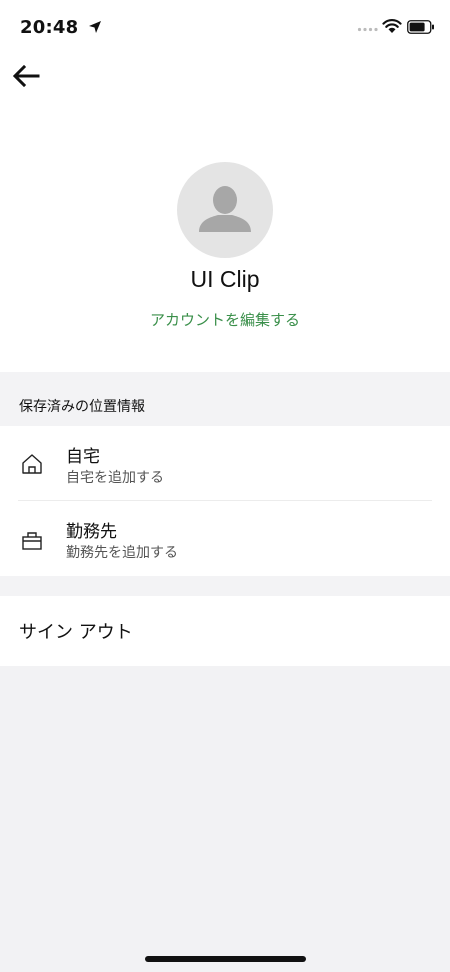  I want to click on section-spacer, so click(225, 586).